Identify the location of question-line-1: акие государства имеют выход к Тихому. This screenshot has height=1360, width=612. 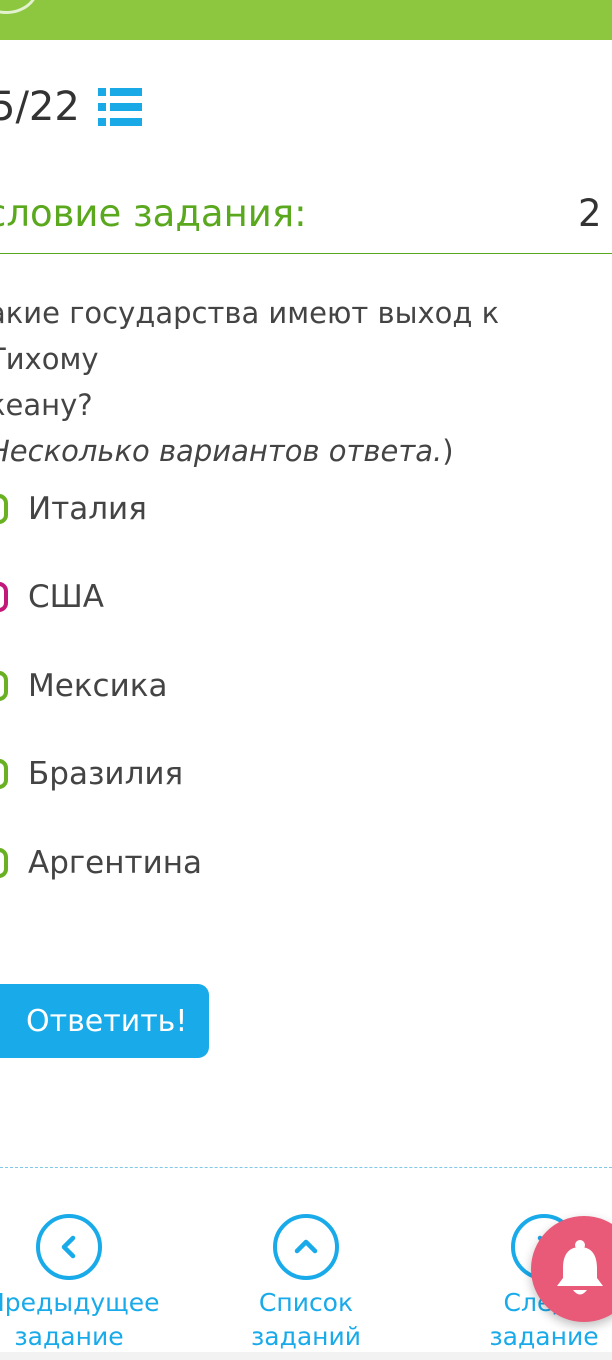
(250, 336).